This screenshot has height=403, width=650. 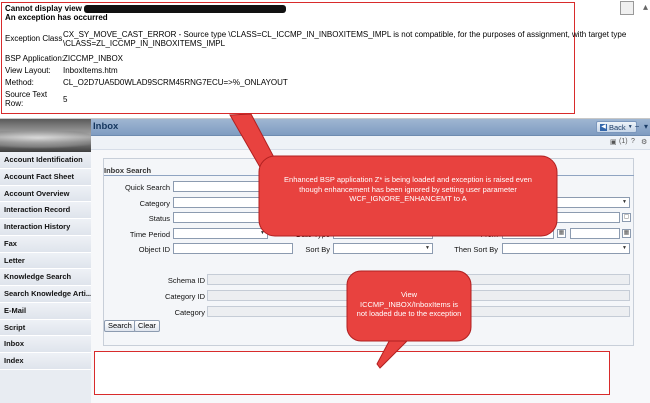 I want to click on toolbar: ▣ (1) ? ⚙, so click(x=370, y=143).